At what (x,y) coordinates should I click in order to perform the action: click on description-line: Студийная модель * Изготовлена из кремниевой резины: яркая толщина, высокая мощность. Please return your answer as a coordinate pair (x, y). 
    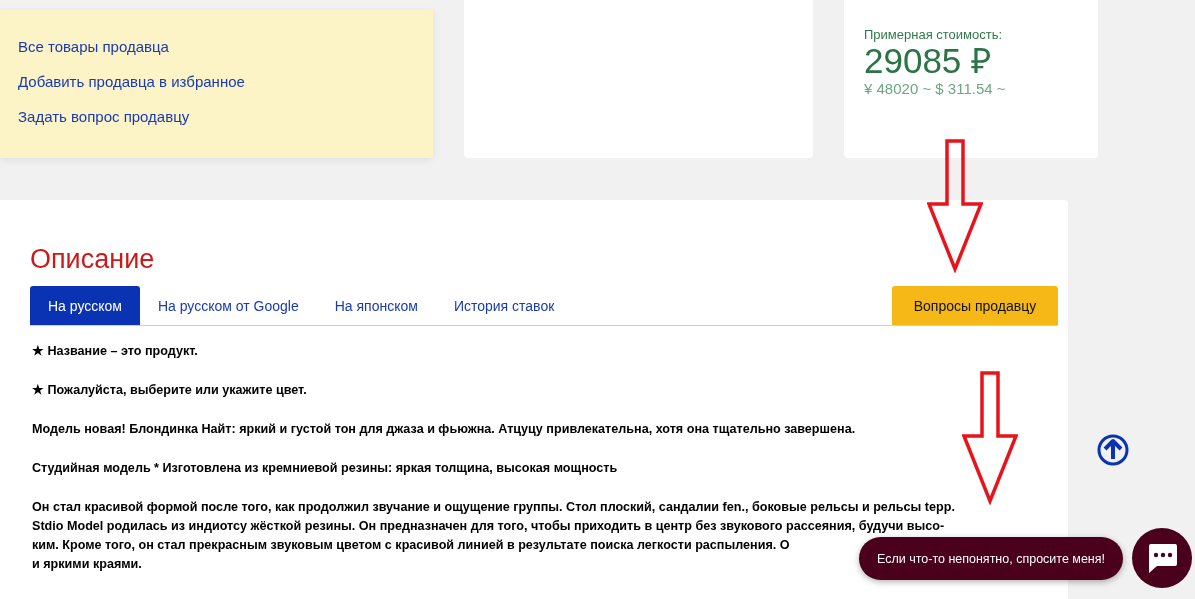
    Looking at the image, I should click on (325, 468).